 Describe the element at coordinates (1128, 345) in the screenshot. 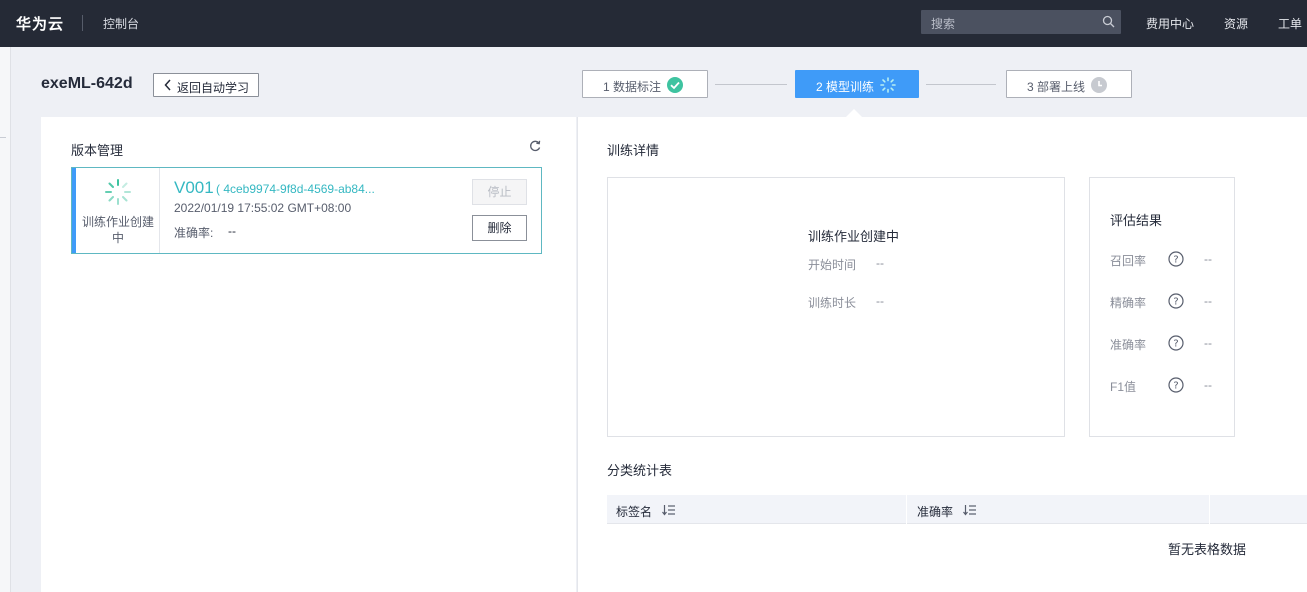

I see `metric-accuracy-label: 准确率` at that location.